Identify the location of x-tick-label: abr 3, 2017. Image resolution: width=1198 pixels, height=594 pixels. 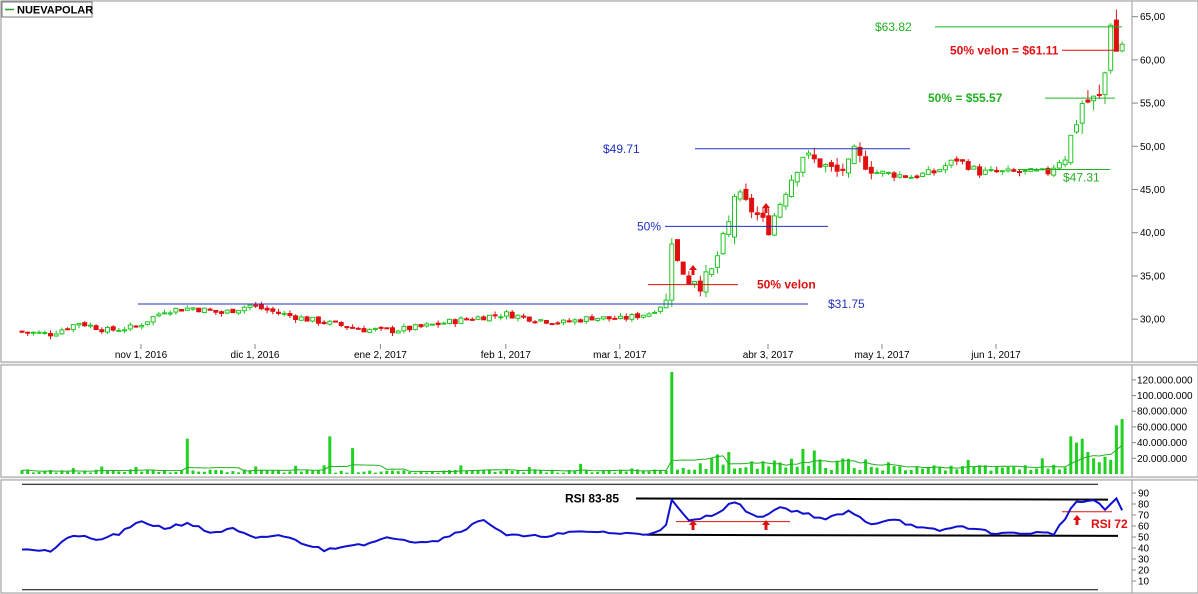
(768, 355).